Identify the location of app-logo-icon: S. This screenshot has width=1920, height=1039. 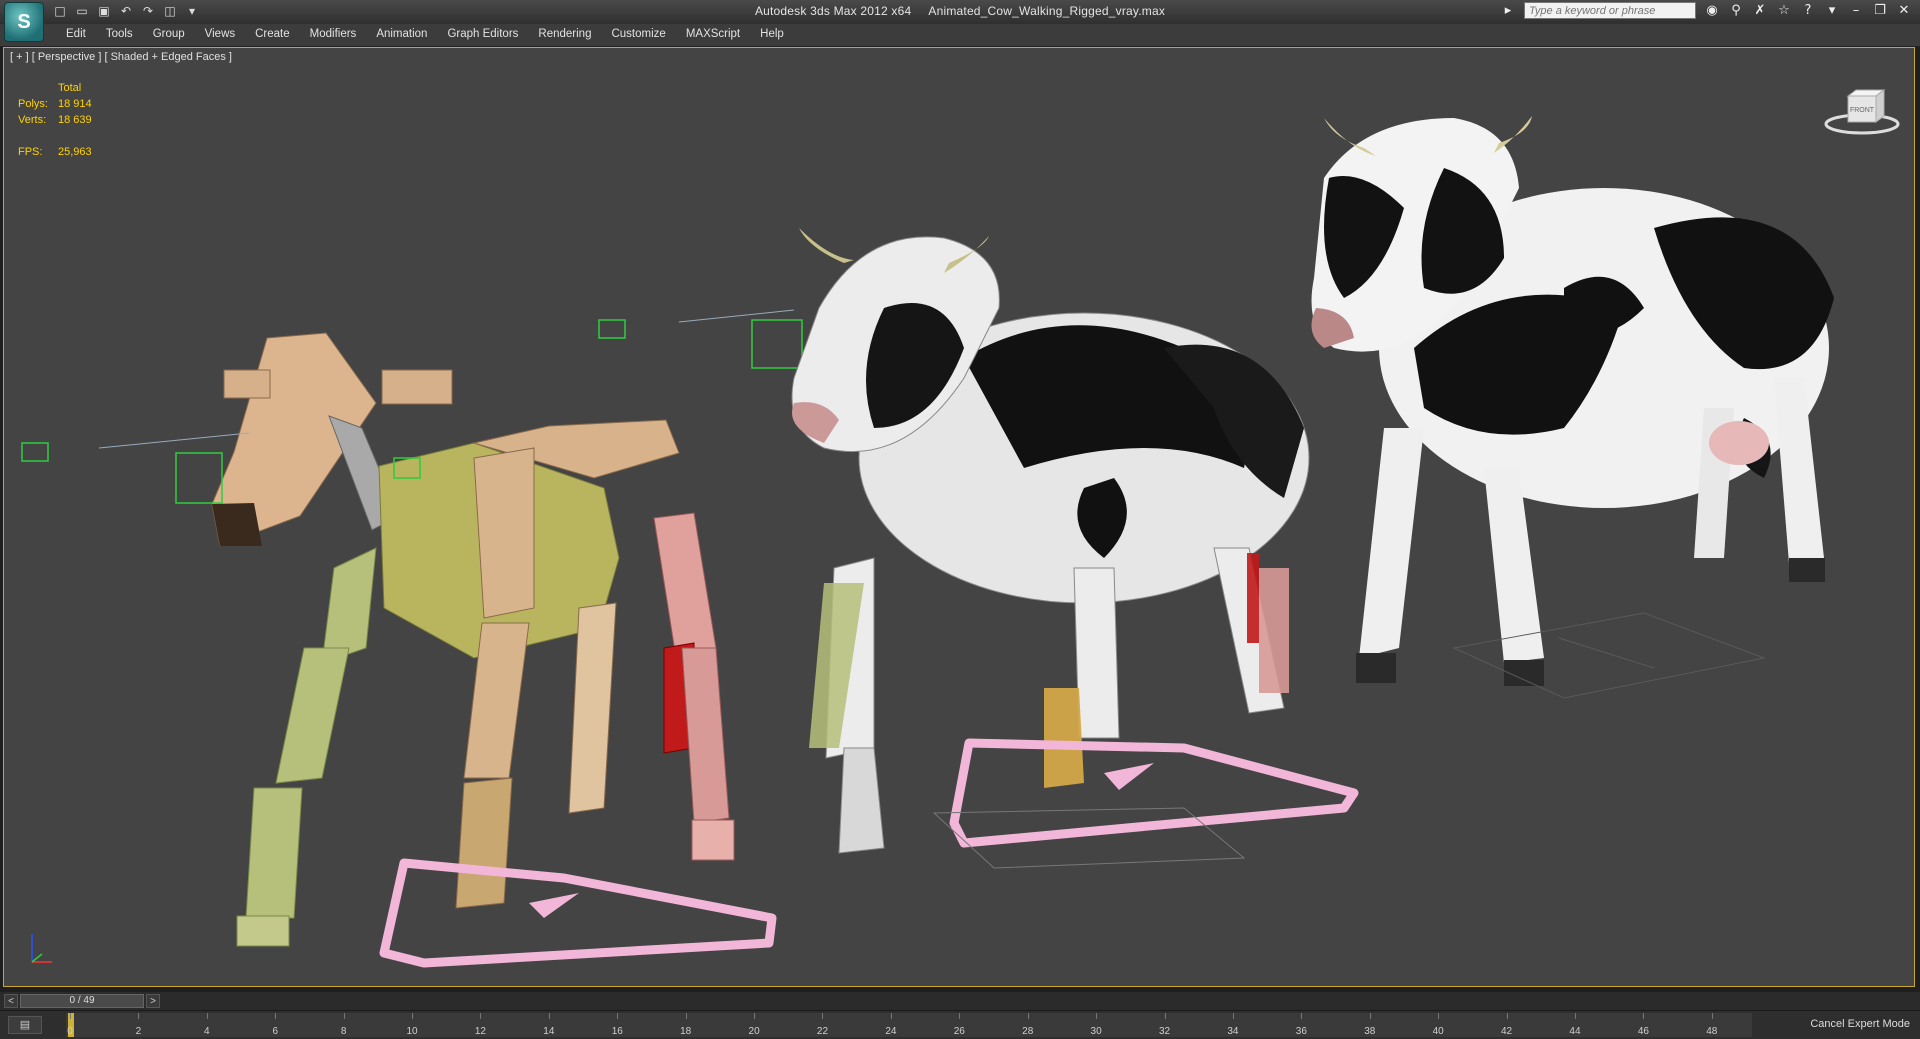
(24, 22).